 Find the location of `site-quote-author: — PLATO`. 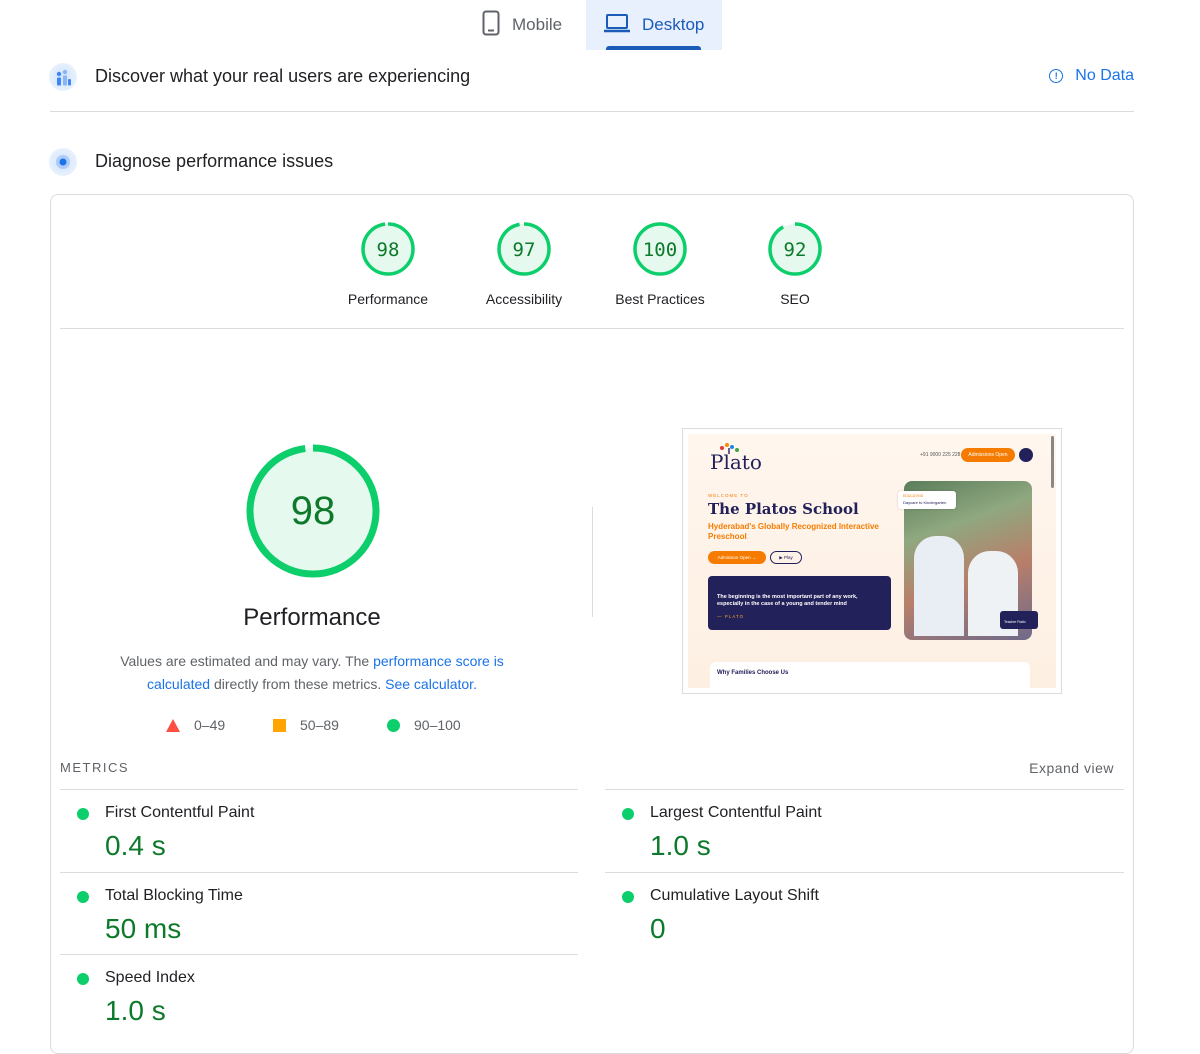

site-quote-author: — PLATO is located at coordinates (731, 616).